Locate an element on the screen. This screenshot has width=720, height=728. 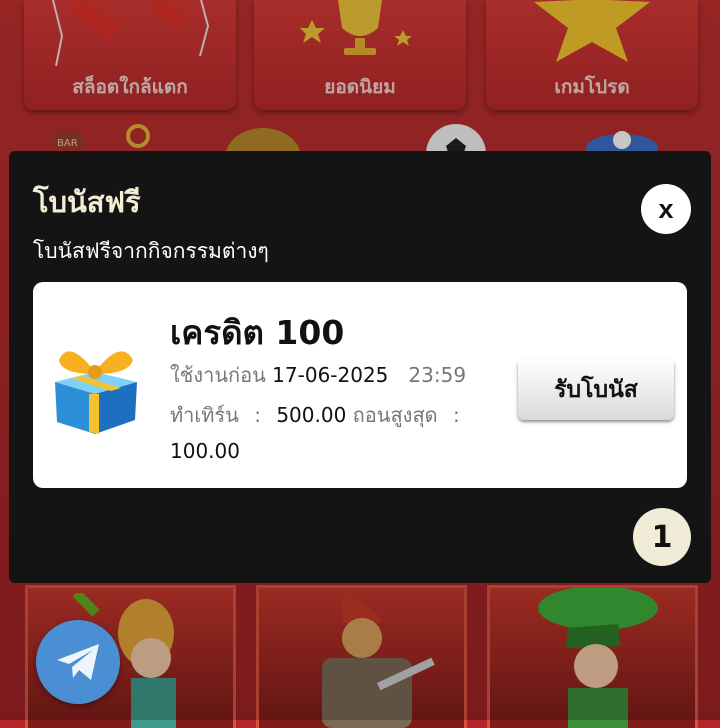
max-withdraw-value: 100.00 is located at coordinates (205, 451).